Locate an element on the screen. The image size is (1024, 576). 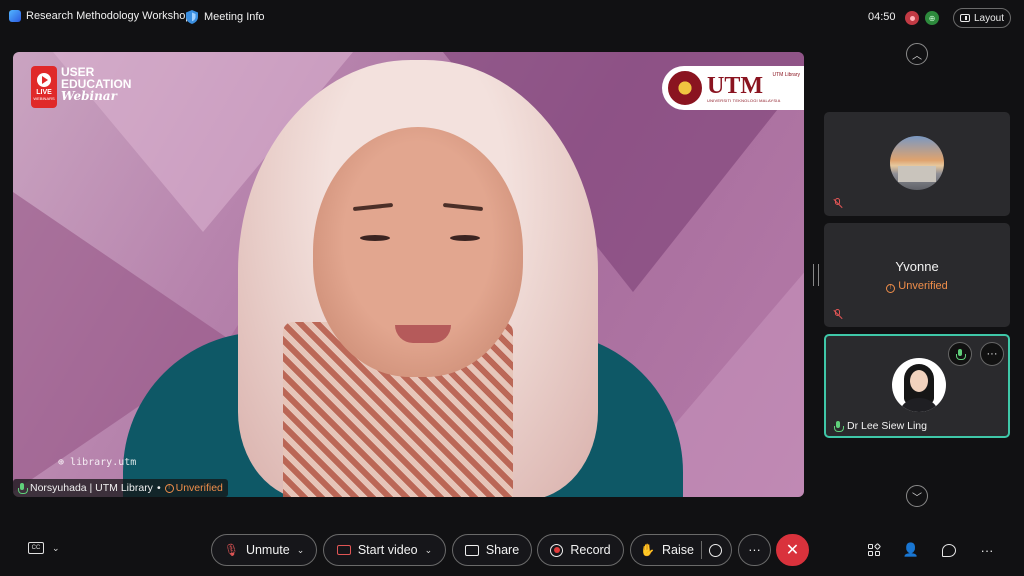
recording-indicator-icon is located at coordinates (912, 18).